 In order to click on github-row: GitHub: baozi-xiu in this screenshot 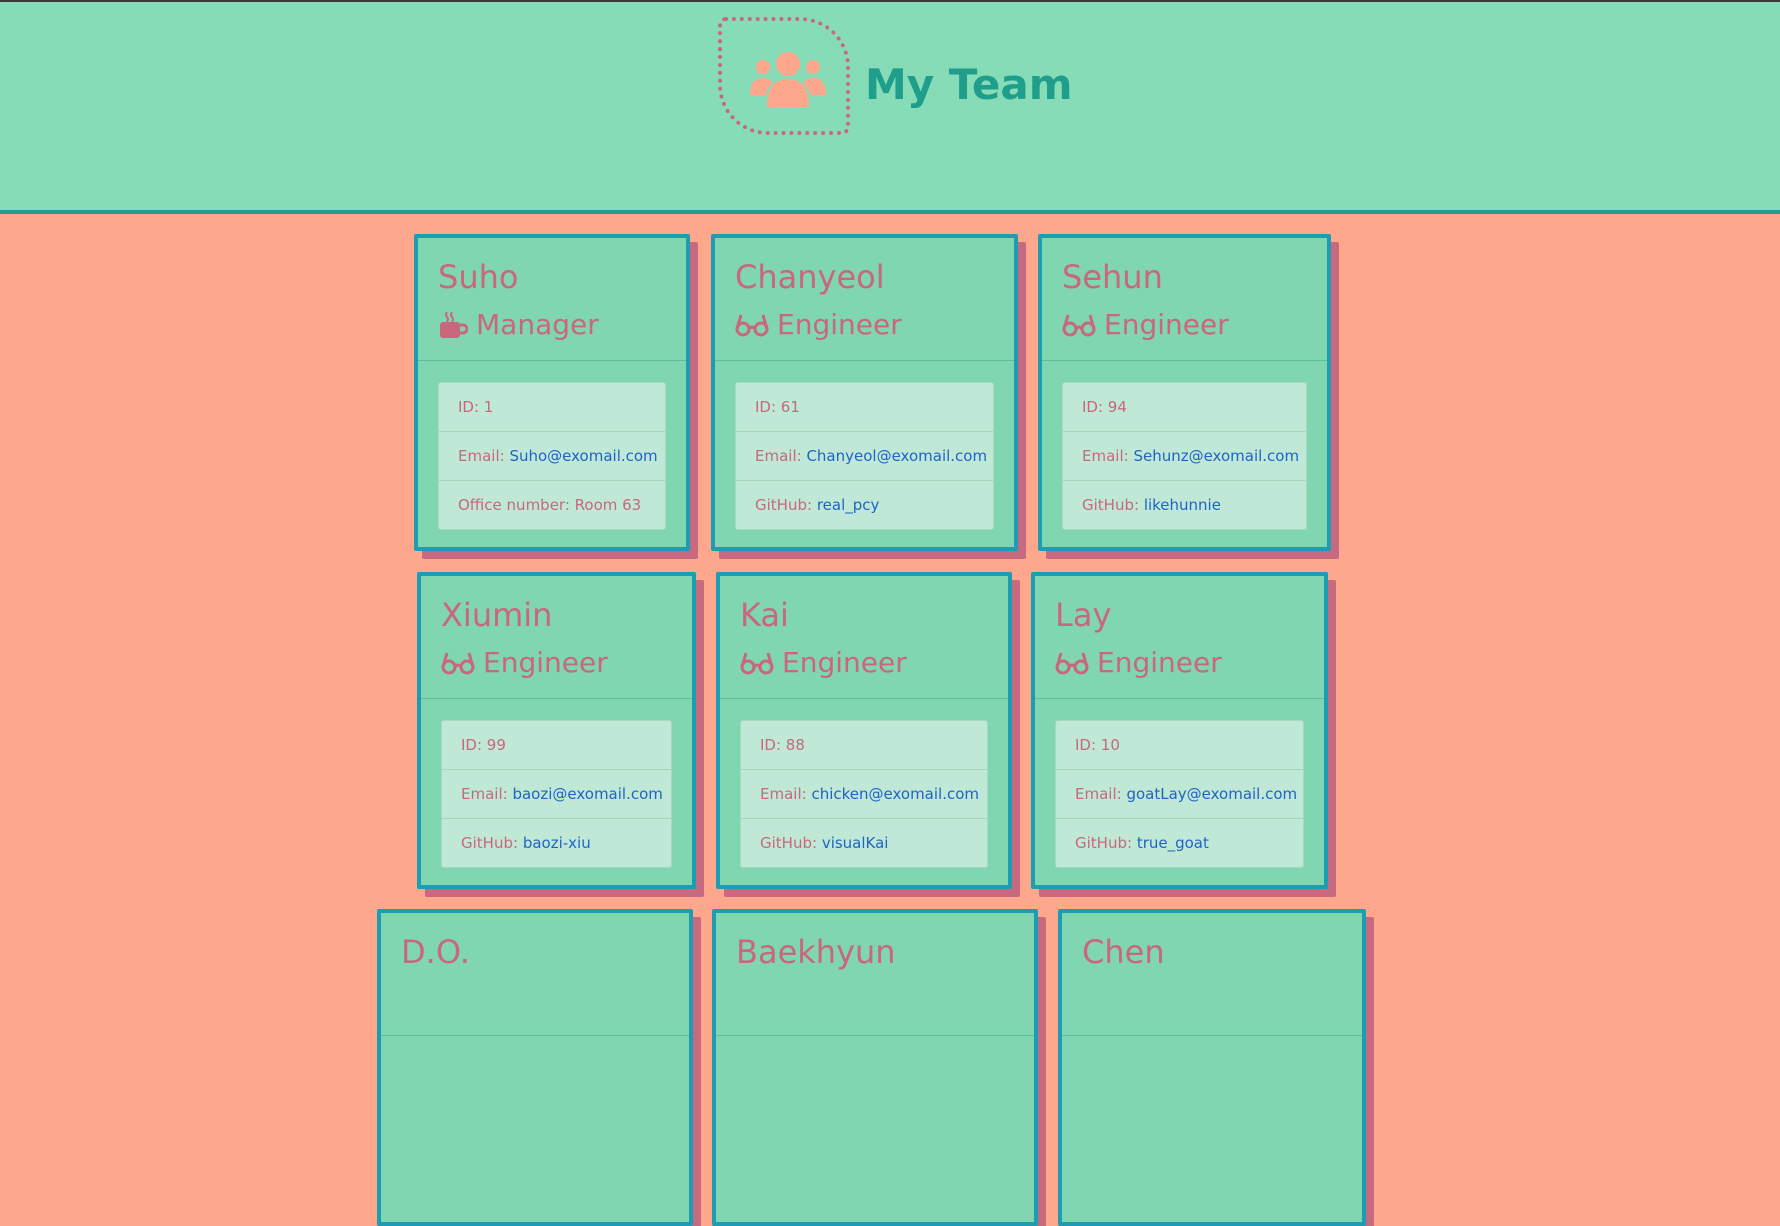, I will do `click(556, 843)`.